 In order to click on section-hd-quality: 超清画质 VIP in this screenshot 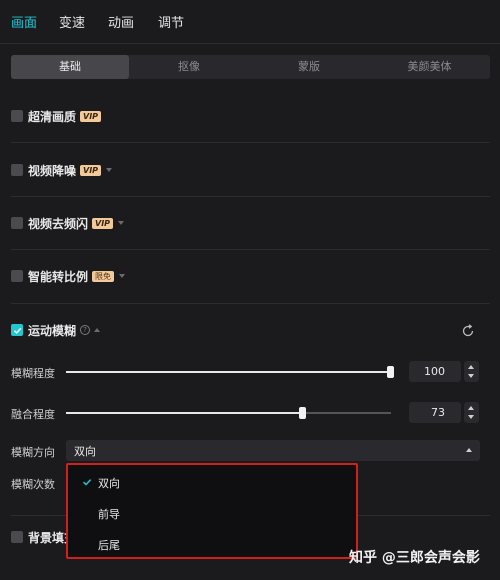, I will do `click(56, 116)`.